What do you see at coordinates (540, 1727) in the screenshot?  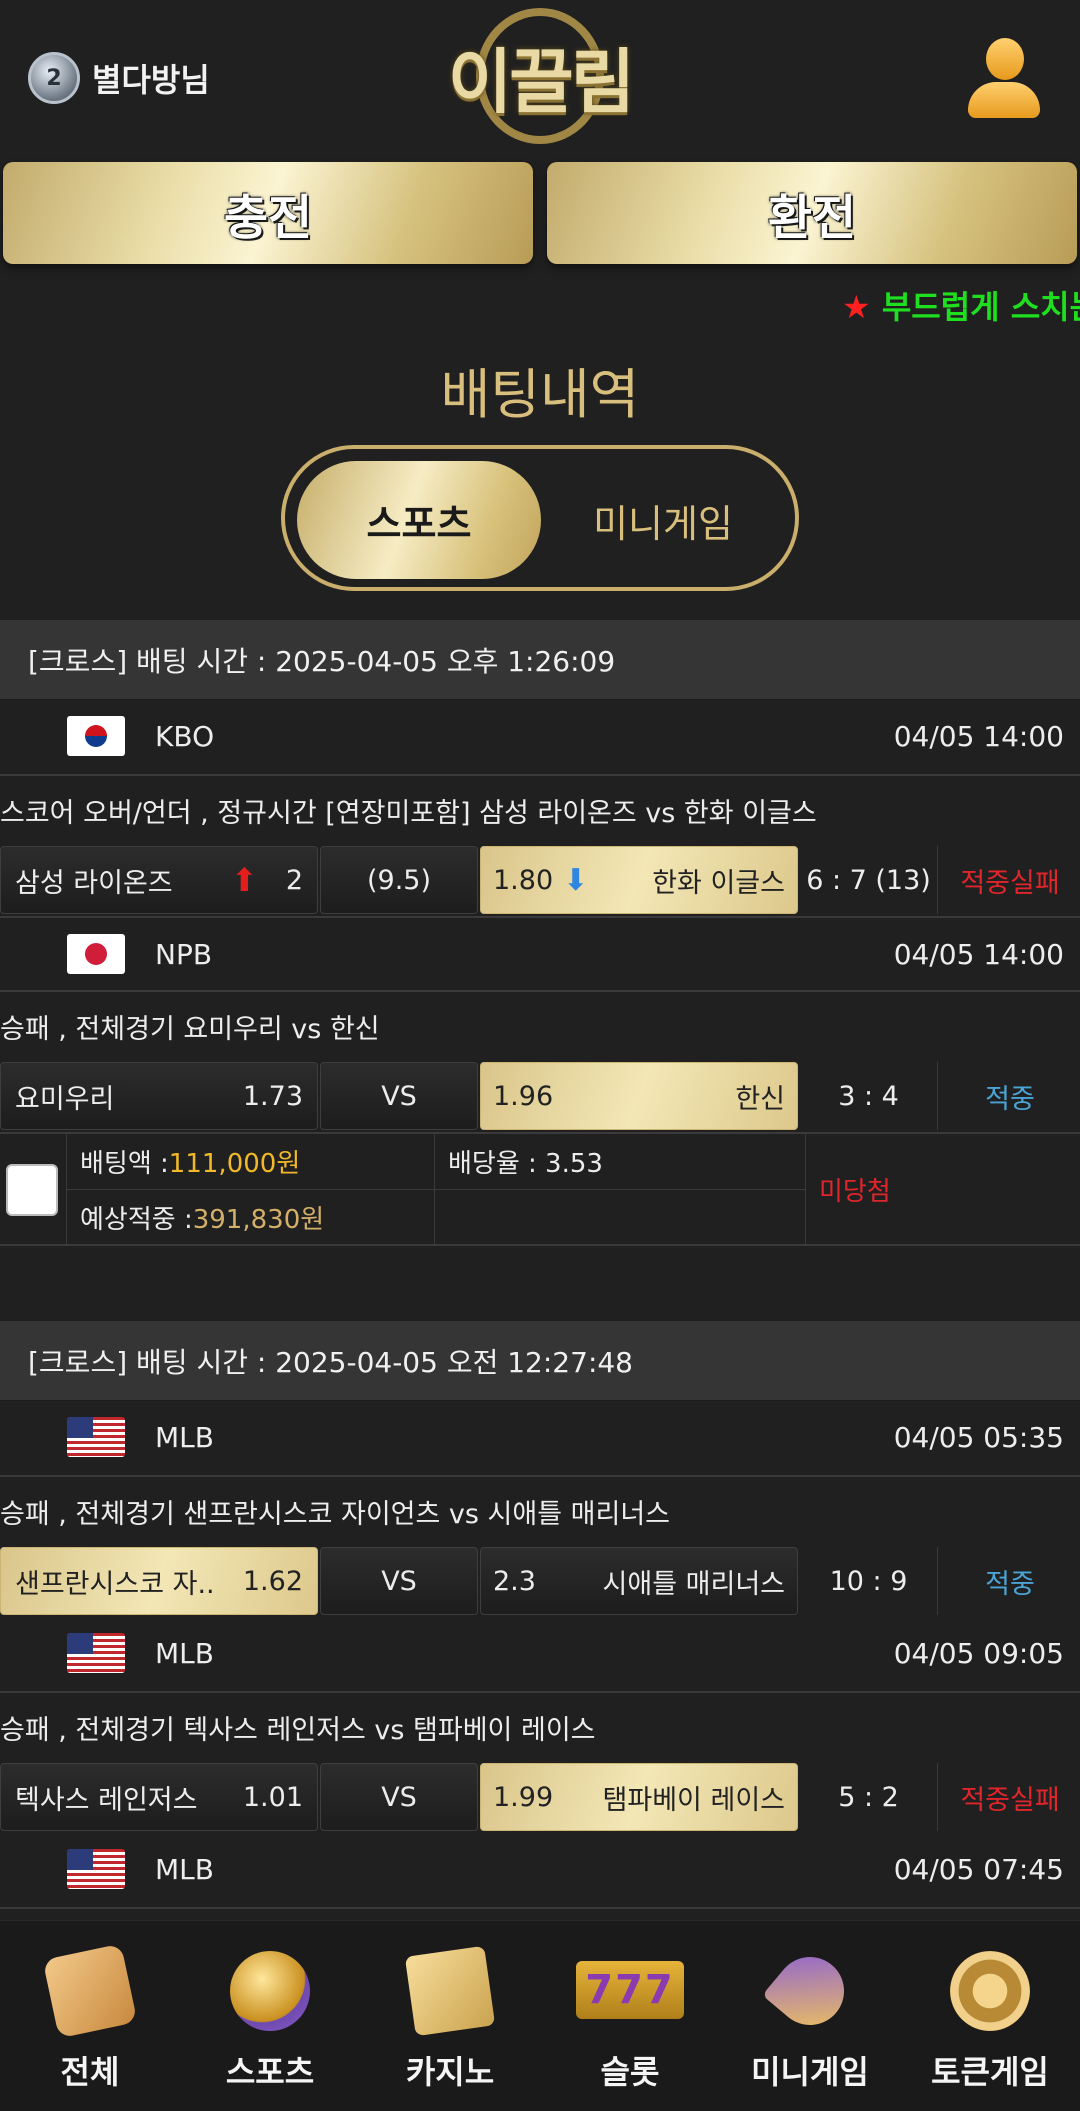 I see `market-text: 승패 , 전체경기 텍사스 레인저스 vs 탬파베이 레이스` at bounding box center [540, 1727].